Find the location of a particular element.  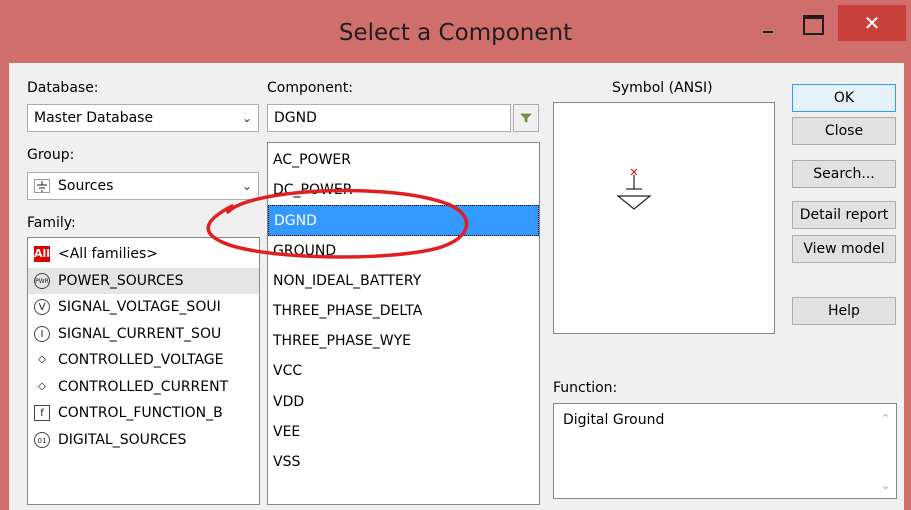

maximize-button is located at coordinates (810, 24).